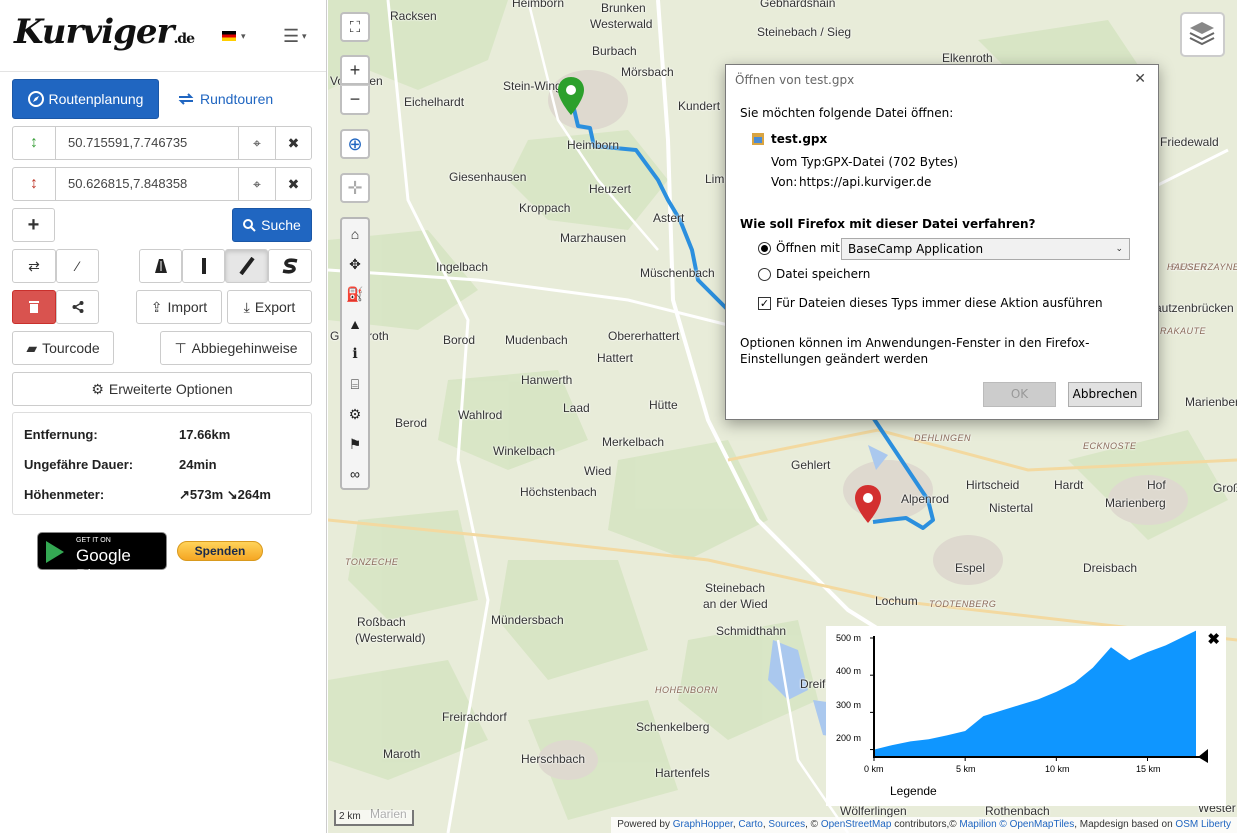  Describe the element at coordinates (1069, 485) in the screenshot. I see `place-label: Hardt` at that location.